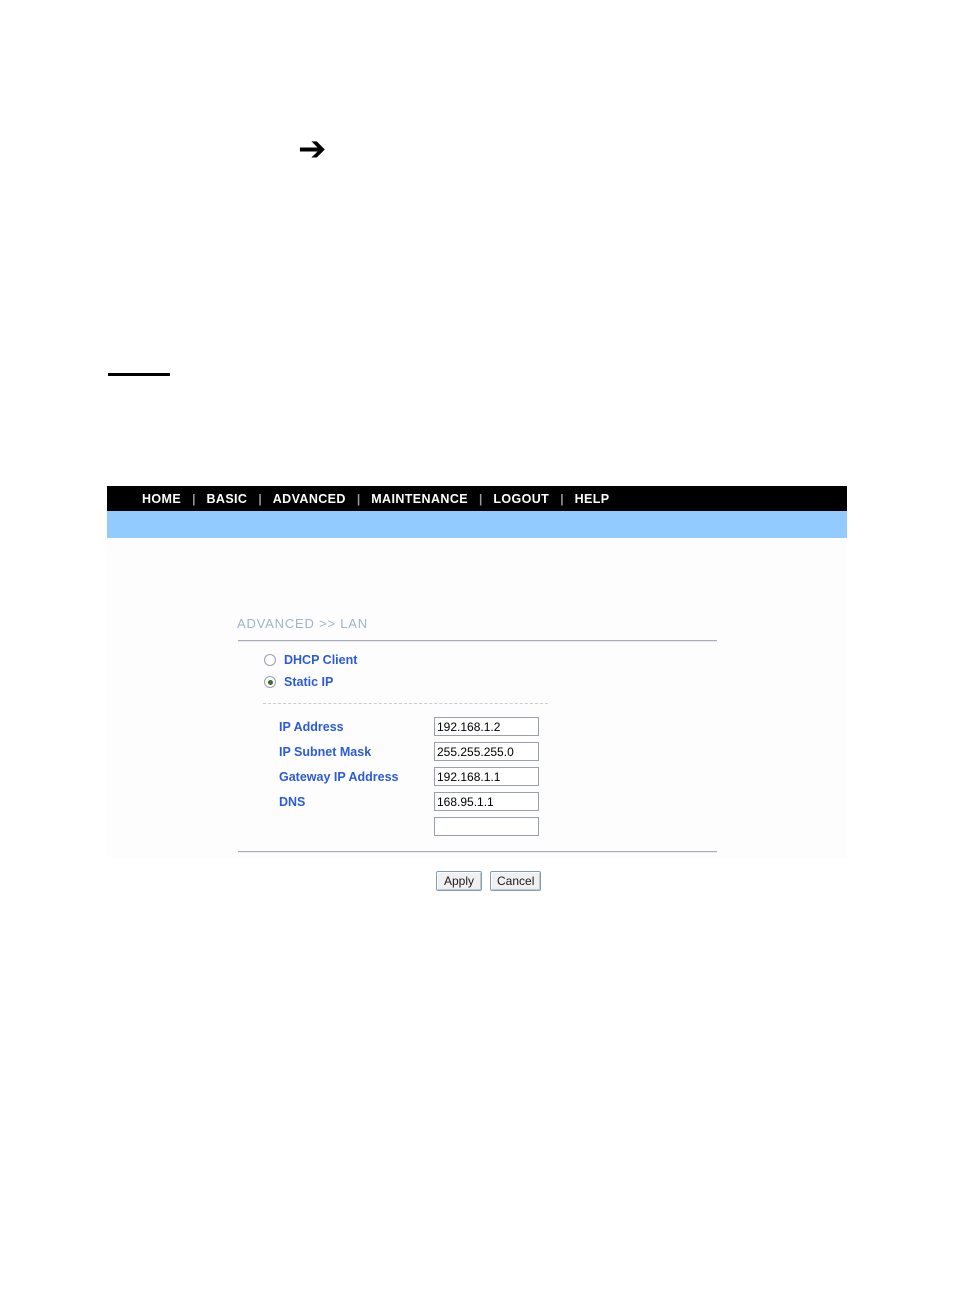 Image resolution: width=954 pixels, height=1311 pixels. Describe the element at coordinates (270, 682) in the screenshot. I see `radio-static-ip` at that location.